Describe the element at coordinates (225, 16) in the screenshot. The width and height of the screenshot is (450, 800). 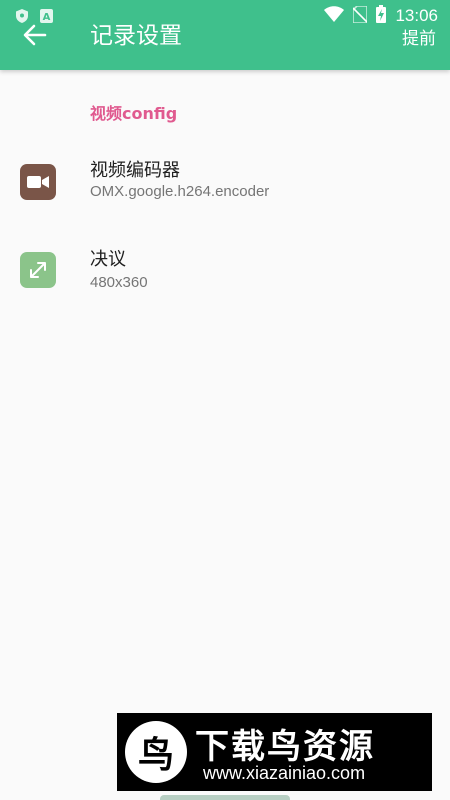
I see `status-bar: A 13:06` at that location.